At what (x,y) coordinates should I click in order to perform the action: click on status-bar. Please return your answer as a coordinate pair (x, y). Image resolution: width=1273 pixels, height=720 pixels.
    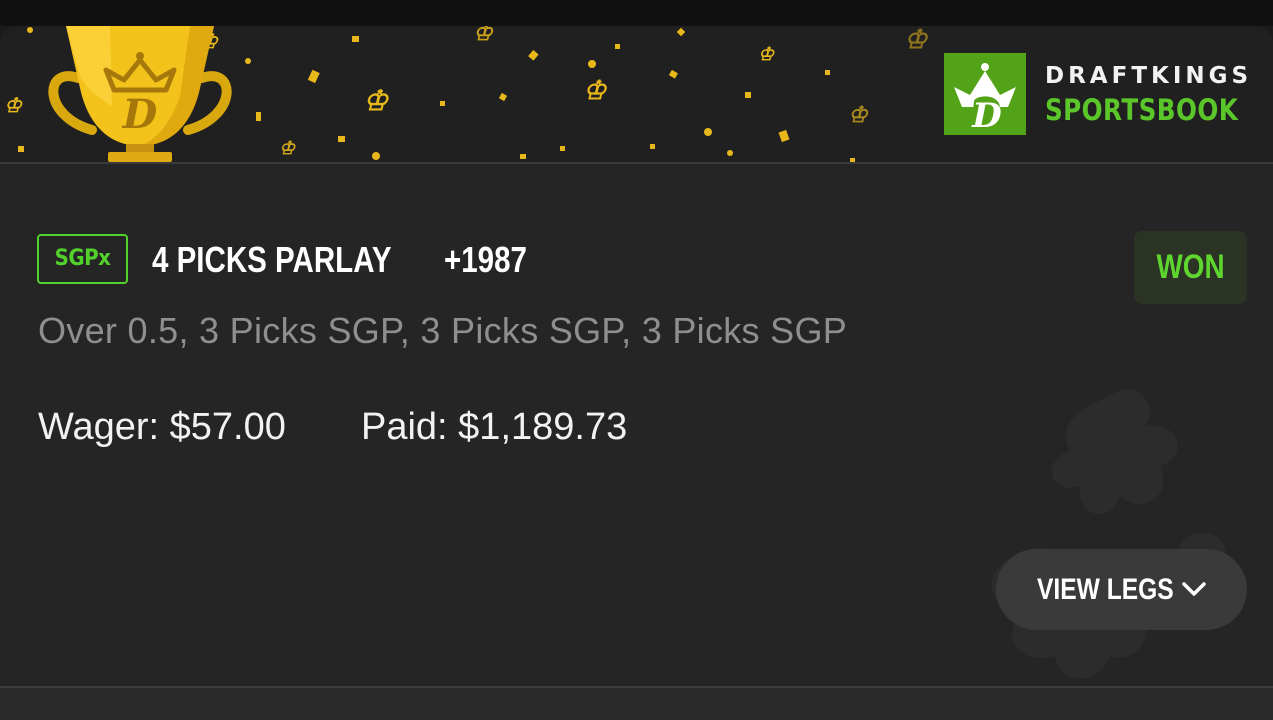
    Looking at the image, I should click on (636, 13).